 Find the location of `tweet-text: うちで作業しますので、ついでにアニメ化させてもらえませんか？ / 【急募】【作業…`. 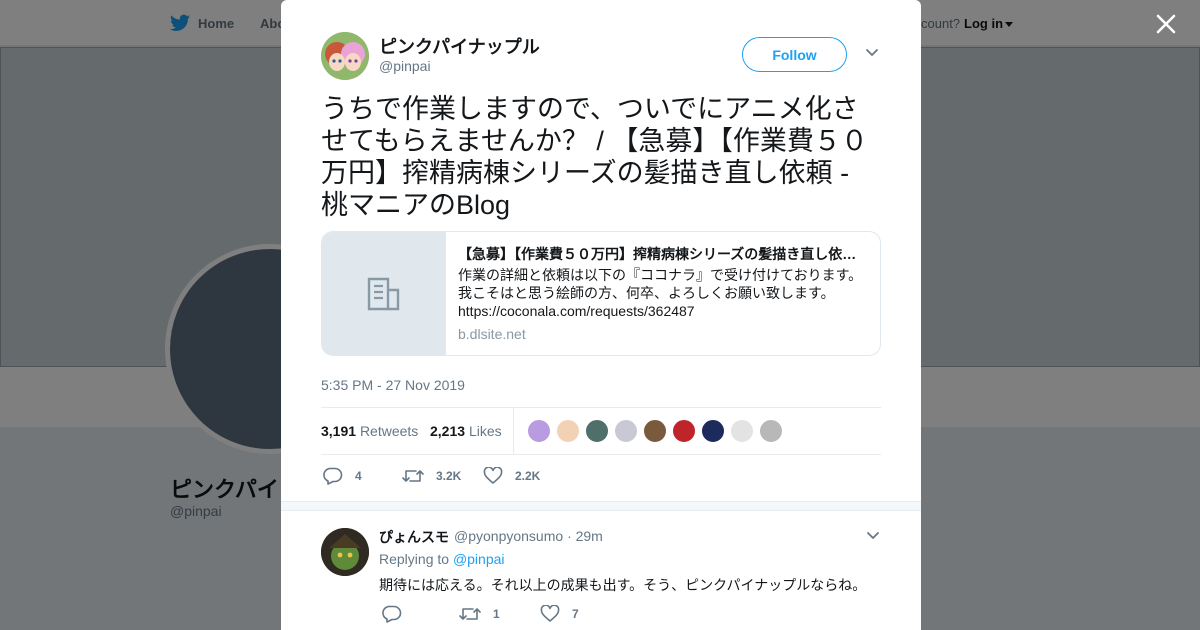

tweet-text: うちで作業しますので、ついでにアニメ化させてもらえませんか？ / 【急募】【作業… is located at coordinates (594, 157).